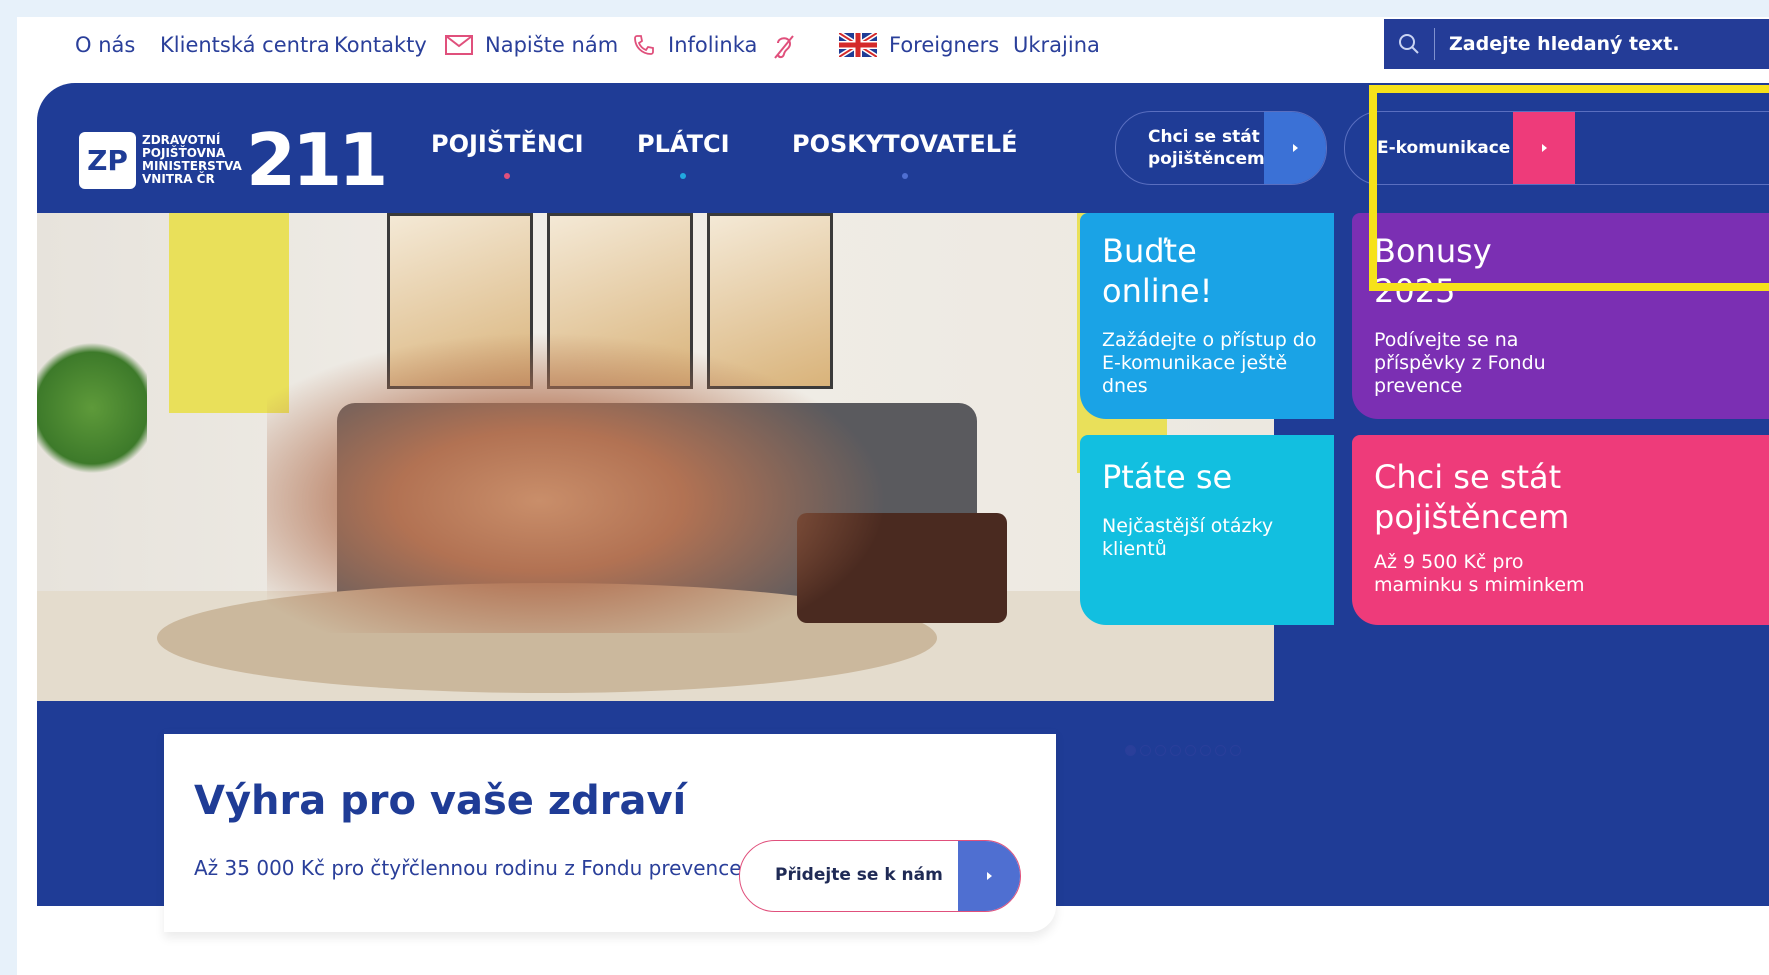  I want to click on hero-family, so click(607, 468).